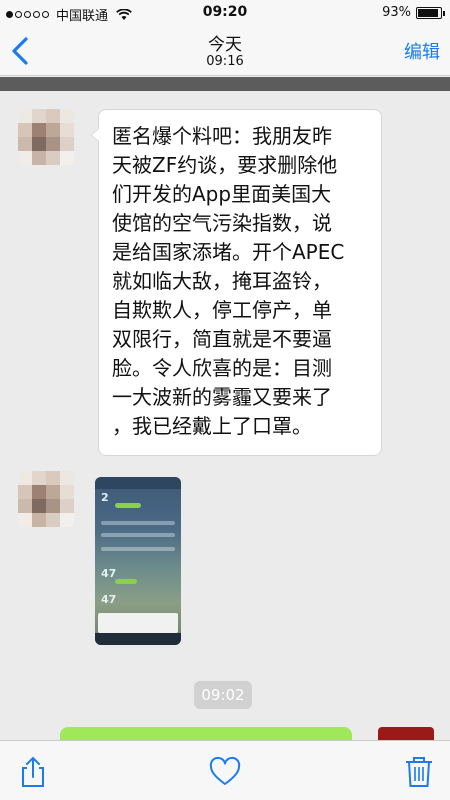 The image size is (450, 800). I want to click on like-button, so click(225, 772).